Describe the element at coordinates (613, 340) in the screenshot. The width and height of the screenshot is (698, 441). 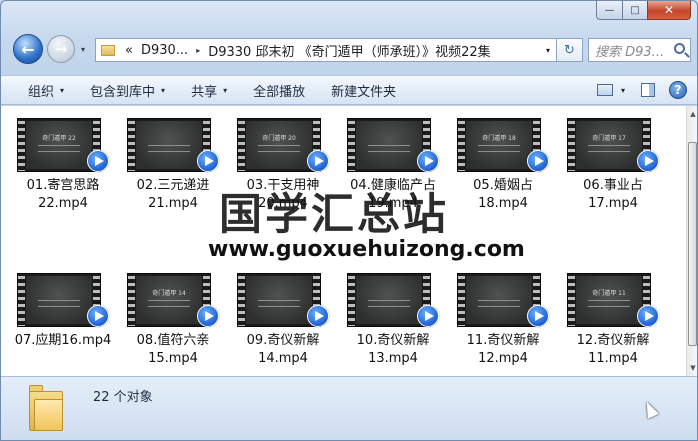
I see `file-name-line1: 12.奇仪新解` at that location.